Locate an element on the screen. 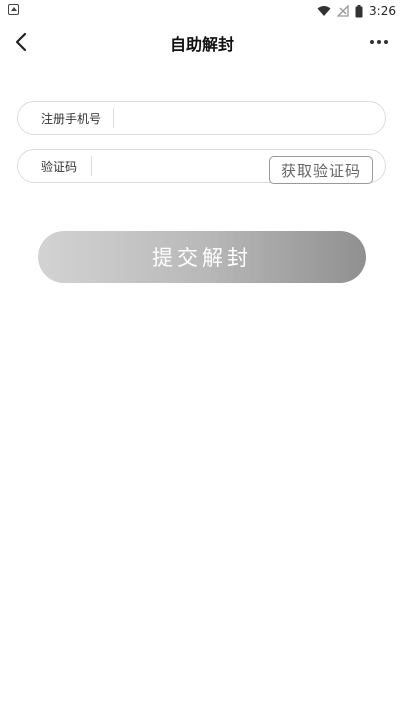 The image size is (404, 720). code-input is located at coordinates (182, 166).